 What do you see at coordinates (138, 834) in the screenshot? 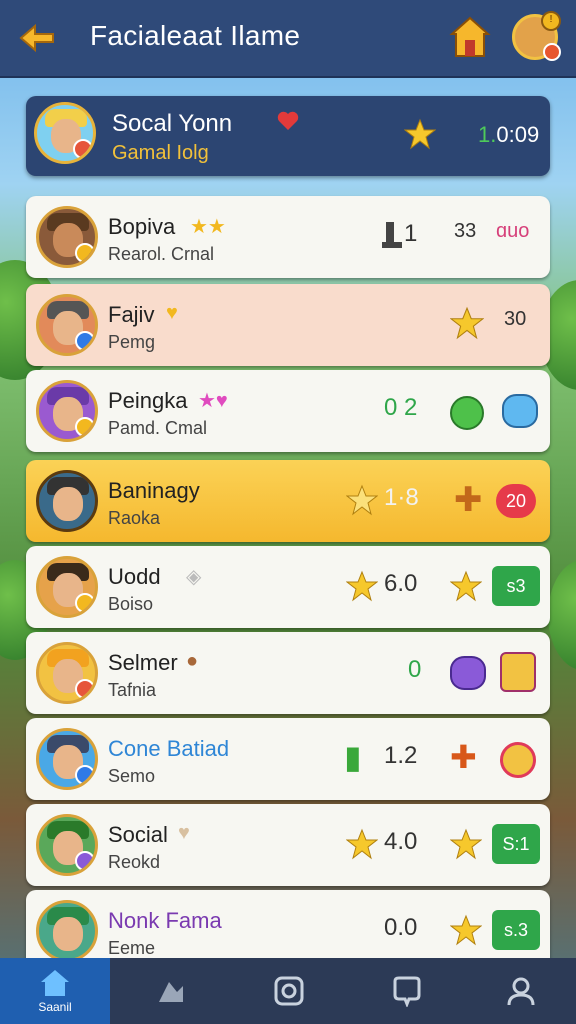
I see `player-name: Social` at bounding box center [138, 834].